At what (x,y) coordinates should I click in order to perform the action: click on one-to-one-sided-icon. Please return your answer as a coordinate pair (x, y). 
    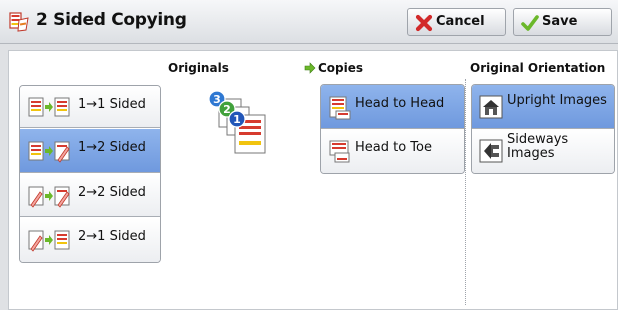
    Looking at the image, I should click on (49, 107).